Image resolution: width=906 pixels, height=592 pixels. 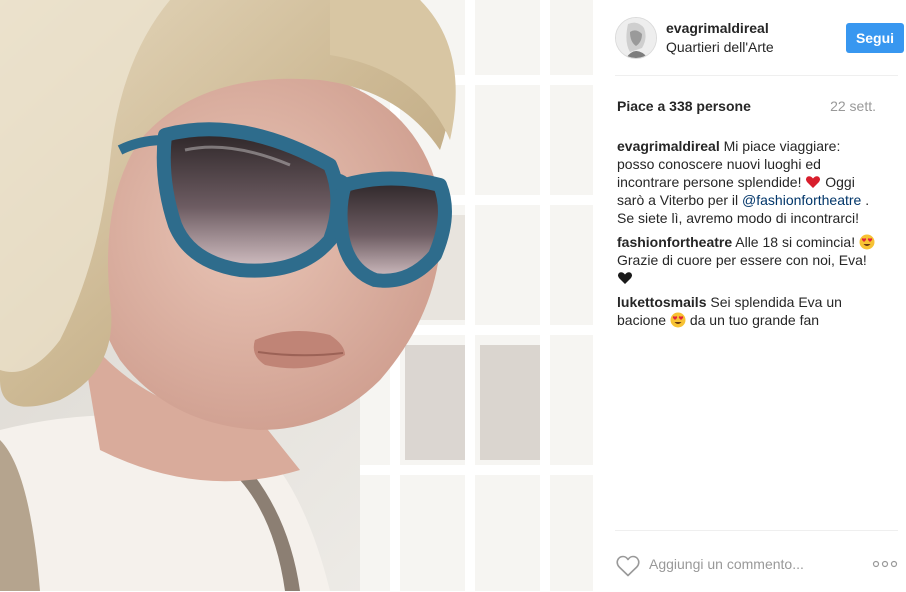 I want to click on avatar, so click(x=636, y=38).